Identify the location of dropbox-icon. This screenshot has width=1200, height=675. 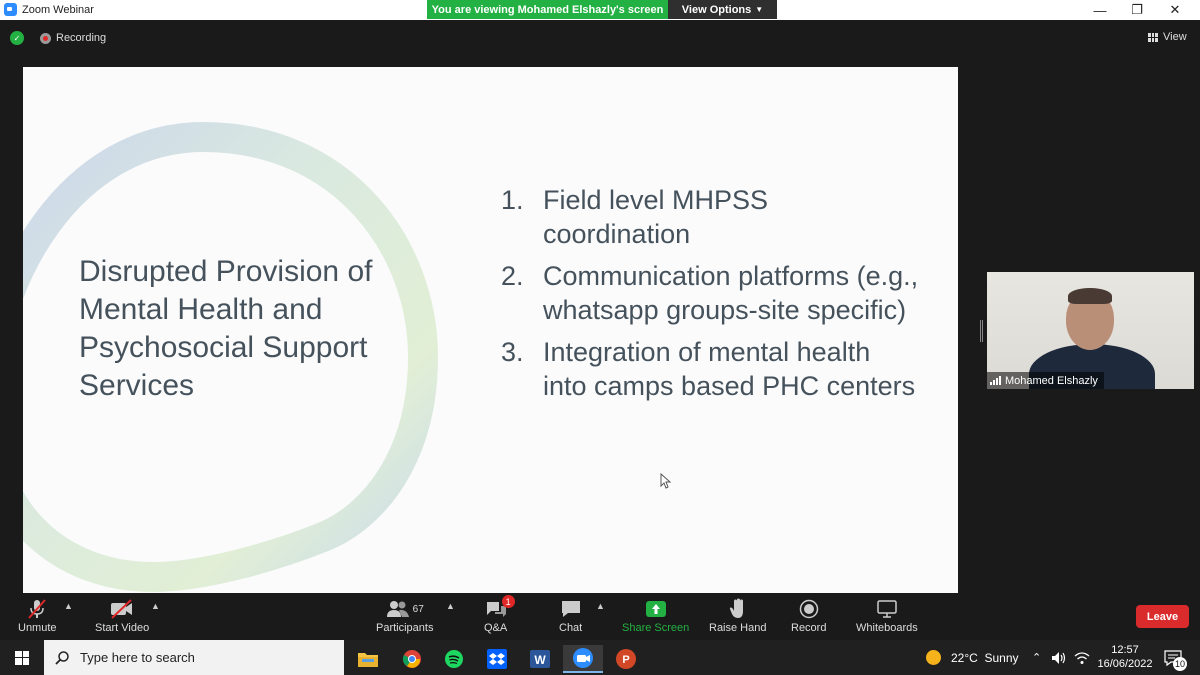
(497, 659).